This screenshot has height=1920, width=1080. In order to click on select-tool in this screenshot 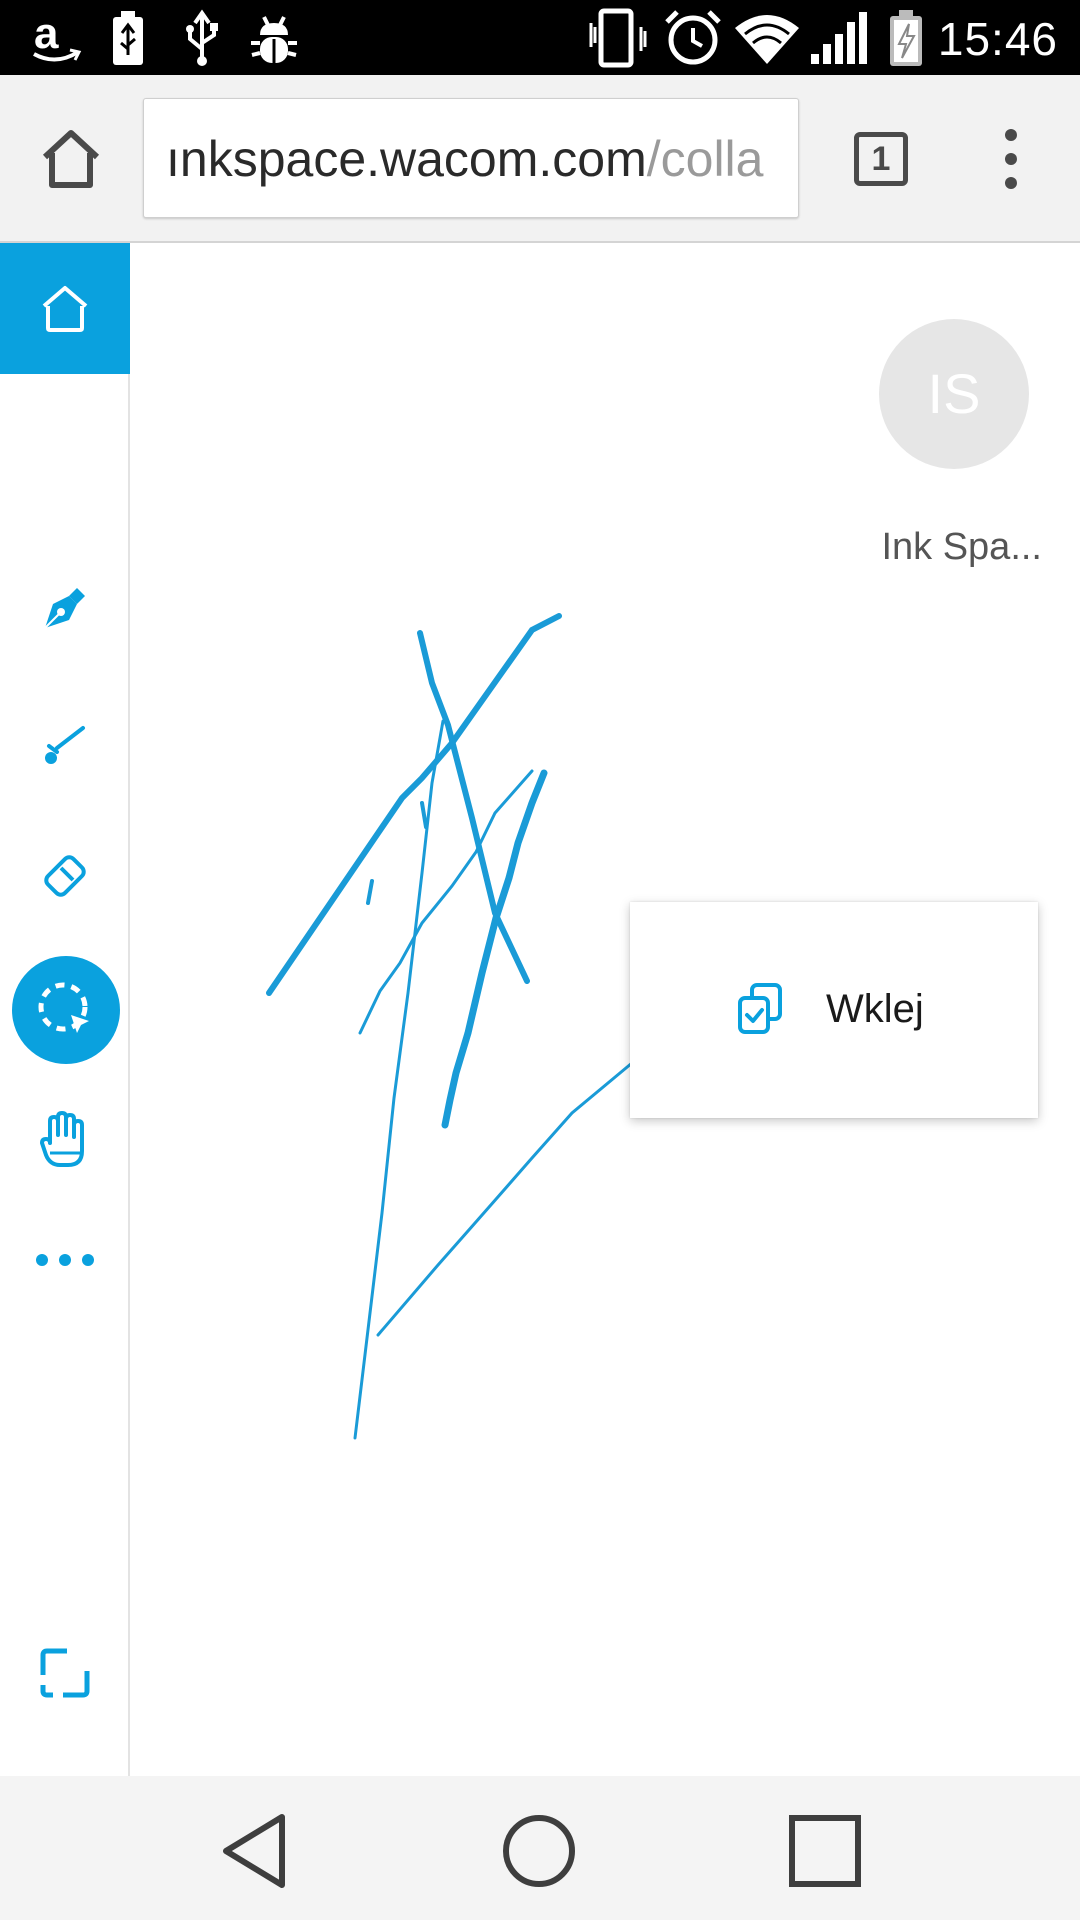, I will do `click(65, 1010)`.